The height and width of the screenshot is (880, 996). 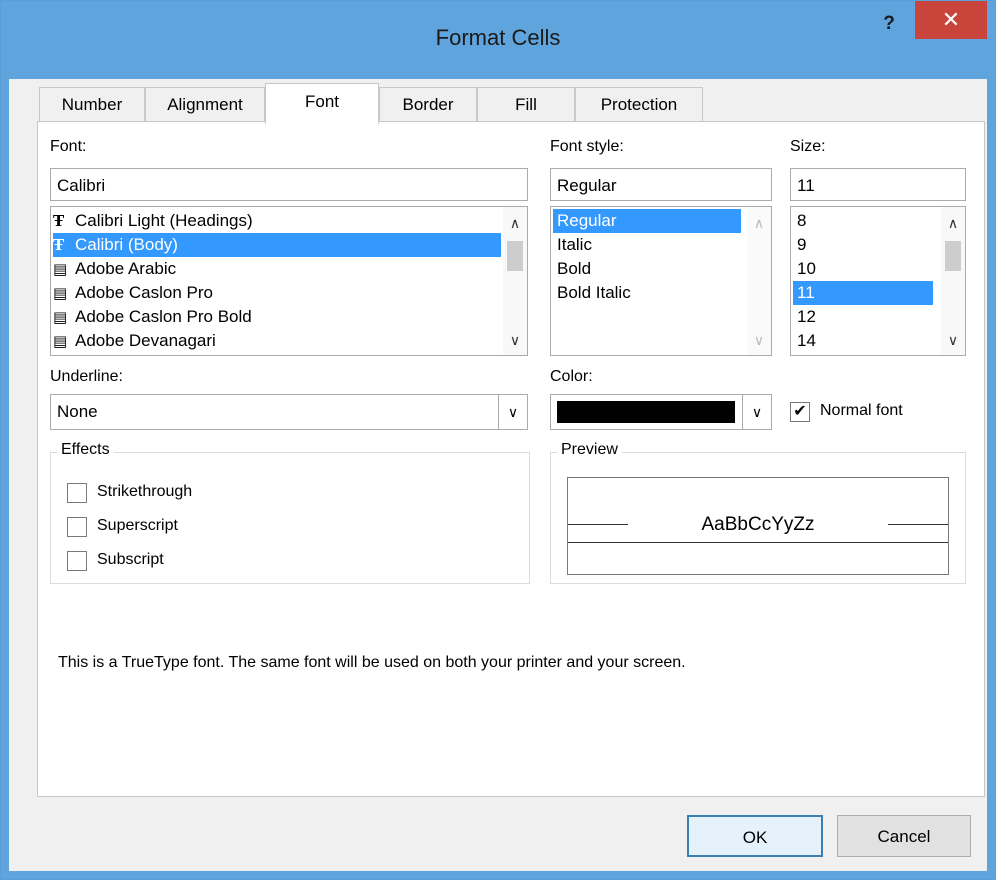 What do you see at coordinates (92, 104) in the screenshot?
I see `tab-number: Number` at bounding box center [92, 104].